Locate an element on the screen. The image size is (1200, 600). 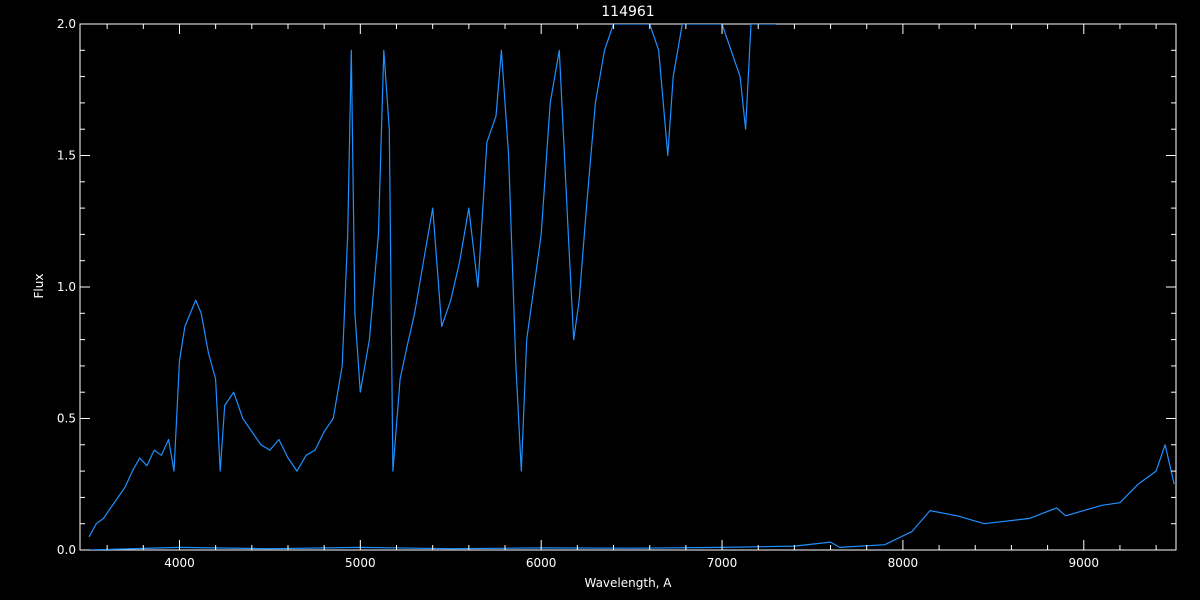
y-axis-label: Flux is located at coordinates (39, 286).